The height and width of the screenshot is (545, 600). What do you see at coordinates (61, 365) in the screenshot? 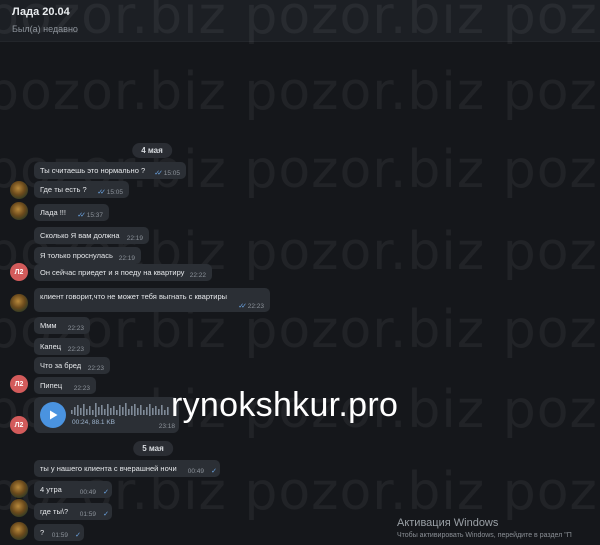
I see `message-text: Что за бред` at bounding box center [61, 365].